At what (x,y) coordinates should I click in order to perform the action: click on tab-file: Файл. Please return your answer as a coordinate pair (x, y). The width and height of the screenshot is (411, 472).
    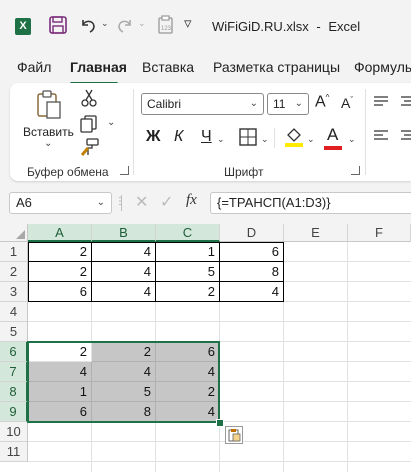
    Looking at the image, I should click on (34, 67).